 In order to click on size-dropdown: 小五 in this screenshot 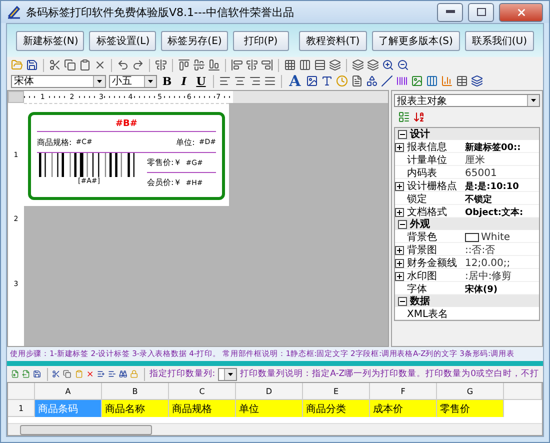, I will do `click(133, 81)`.